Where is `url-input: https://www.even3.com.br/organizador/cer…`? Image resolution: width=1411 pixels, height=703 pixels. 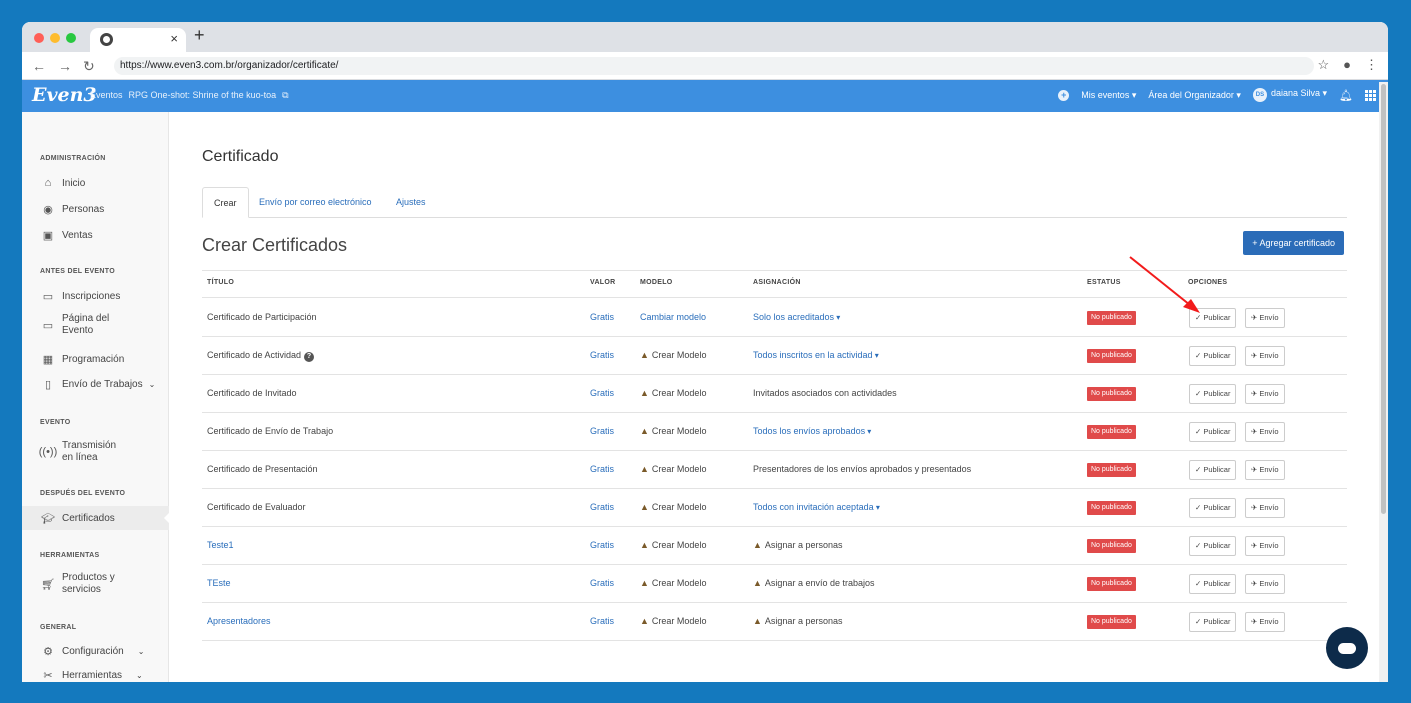 url-input: https://www.even3.com.br/organizador/cer… is located at coordinates (714, 66).